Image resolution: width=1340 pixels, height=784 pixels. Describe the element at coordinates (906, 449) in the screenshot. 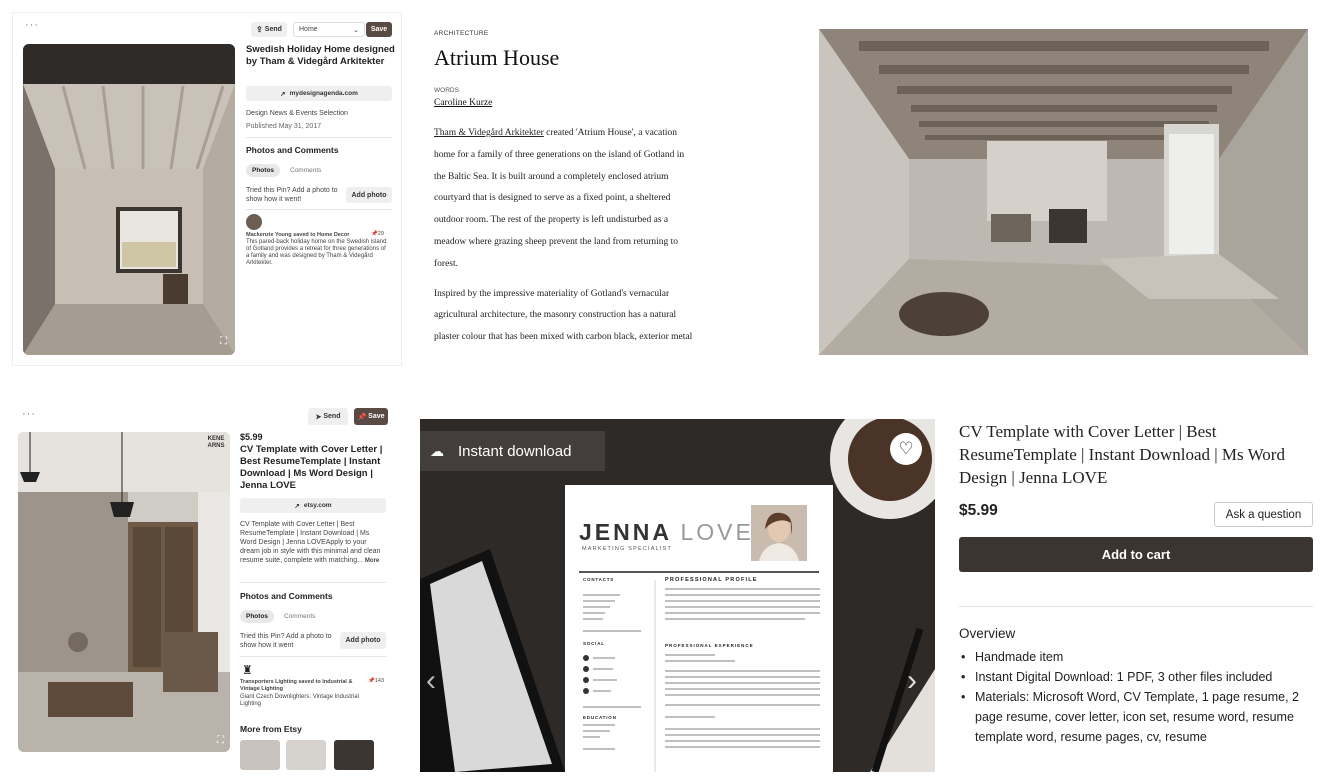

I see `favorite-heart-icon: ♡` at that location.